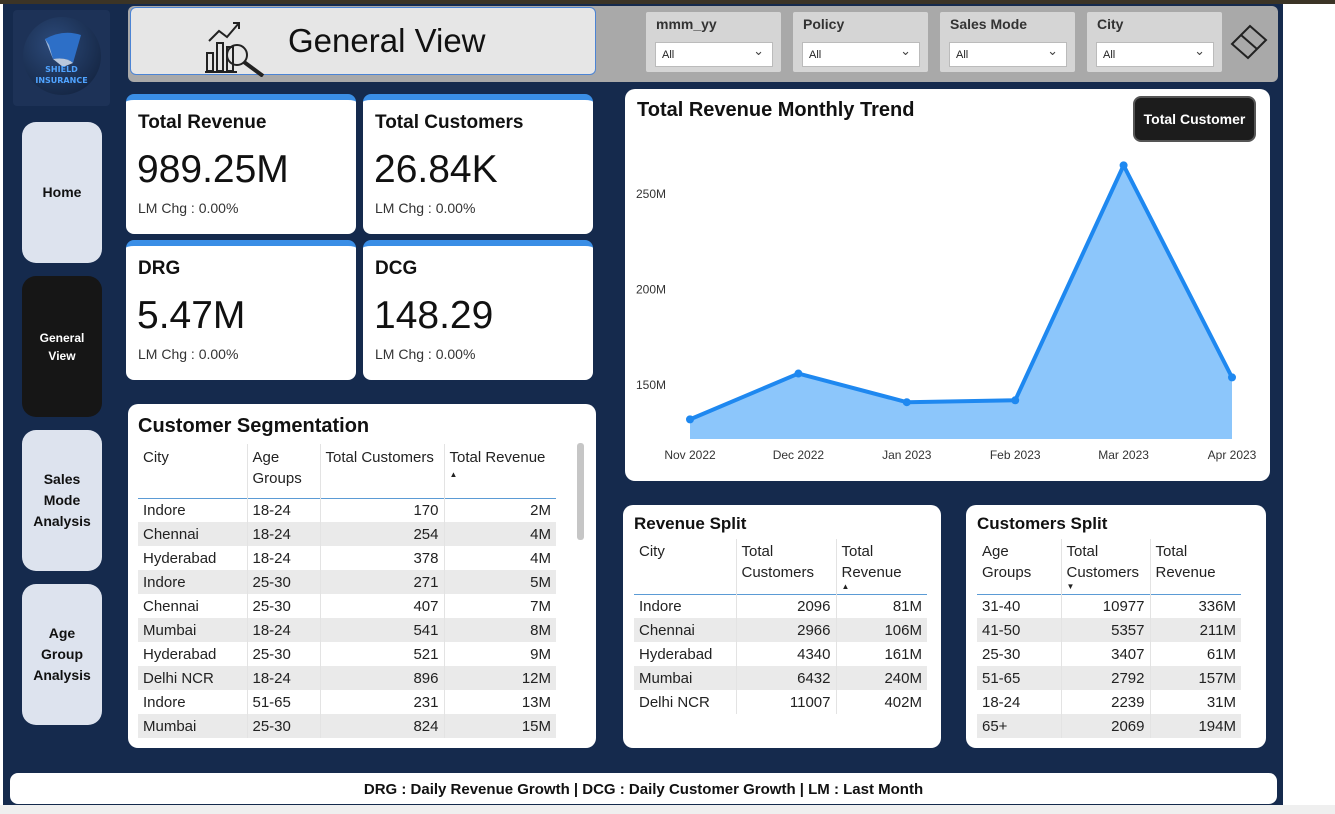  I want to click on table-row: Indore 18-24 170 2M, so click(347, 510).